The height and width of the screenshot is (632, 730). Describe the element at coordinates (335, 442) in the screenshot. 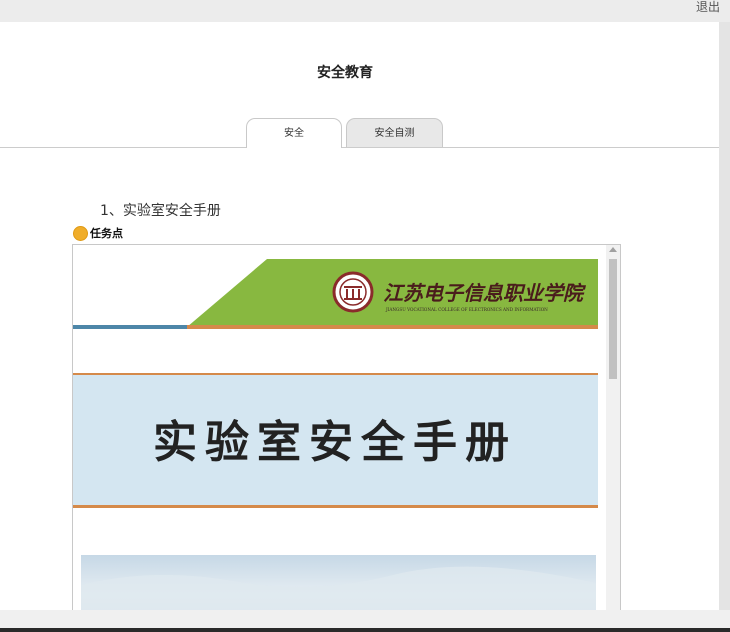

I see `manual-title: 实验室安全手册` at that location.